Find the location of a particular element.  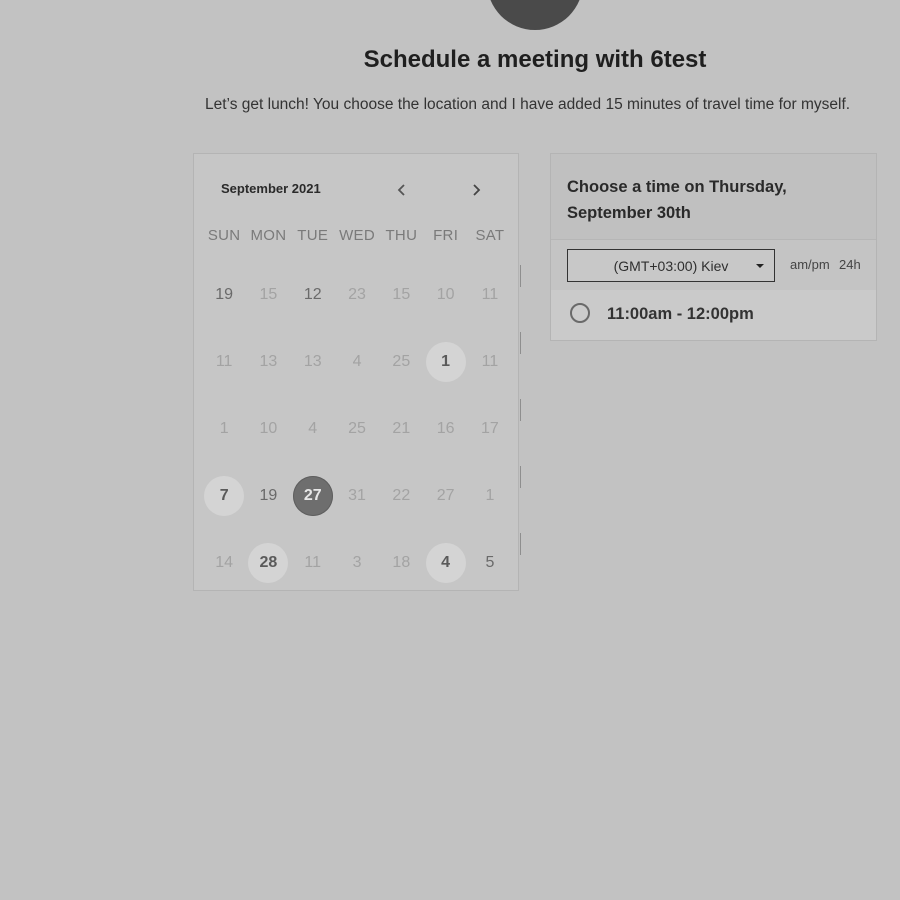

chevron-right-icon is located at coordinates (477, 190).